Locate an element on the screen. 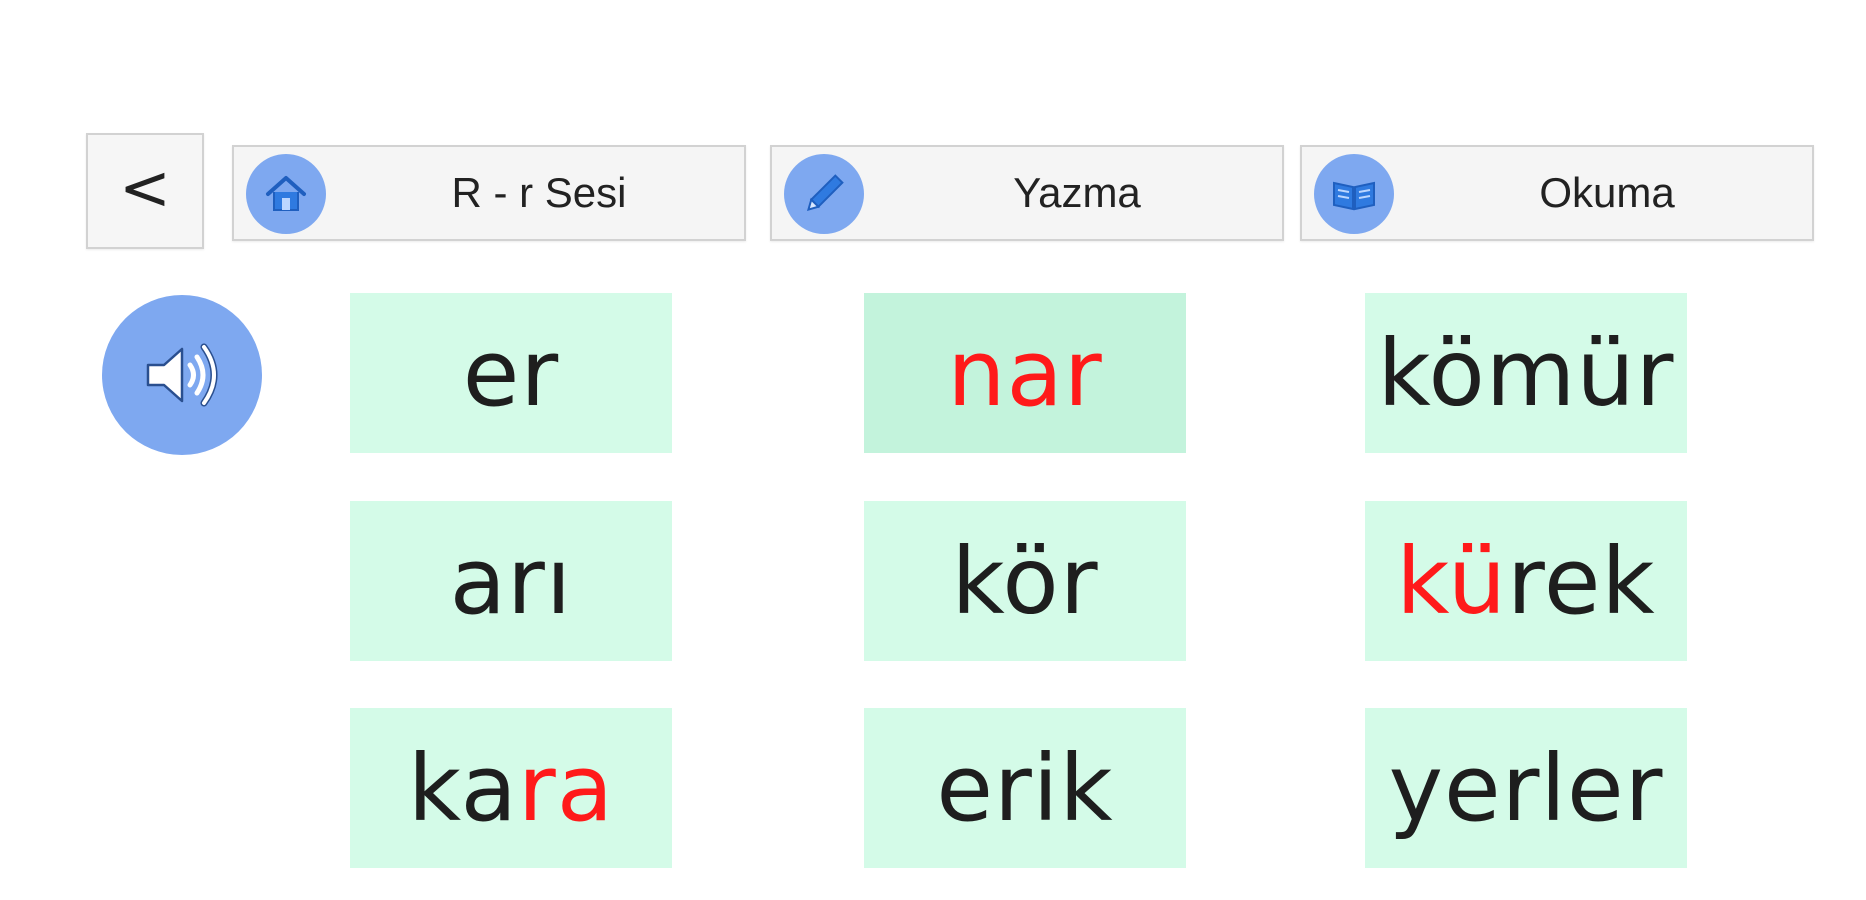 Image resolution: width=1866 pixels, height=900 pixels. word-card: er is located at coordinates (511, 373).